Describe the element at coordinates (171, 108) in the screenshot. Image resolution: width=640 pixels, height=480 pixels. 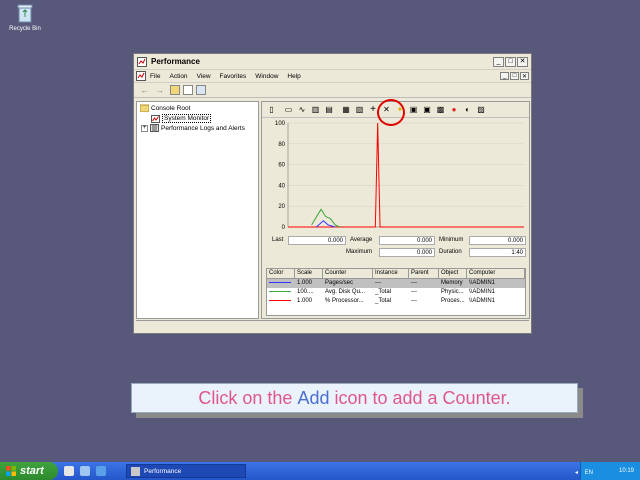
I see `tree-label: Console Root` at that location.